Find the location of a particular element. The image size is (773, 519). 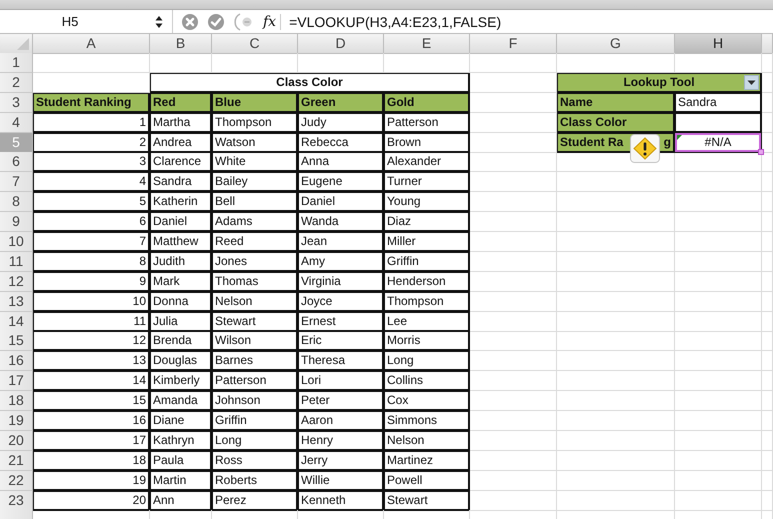

row-header: 9 is located at coordinates (16, 222).